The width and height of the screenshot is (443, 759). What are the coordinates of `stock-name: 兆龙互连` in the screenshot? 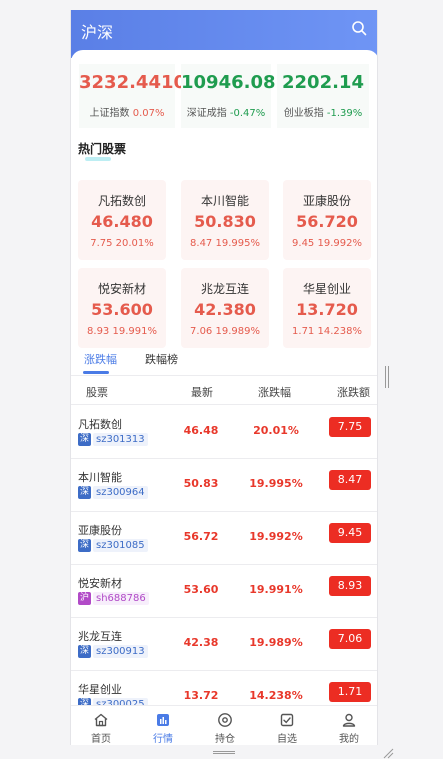 It's located at (100, 636).